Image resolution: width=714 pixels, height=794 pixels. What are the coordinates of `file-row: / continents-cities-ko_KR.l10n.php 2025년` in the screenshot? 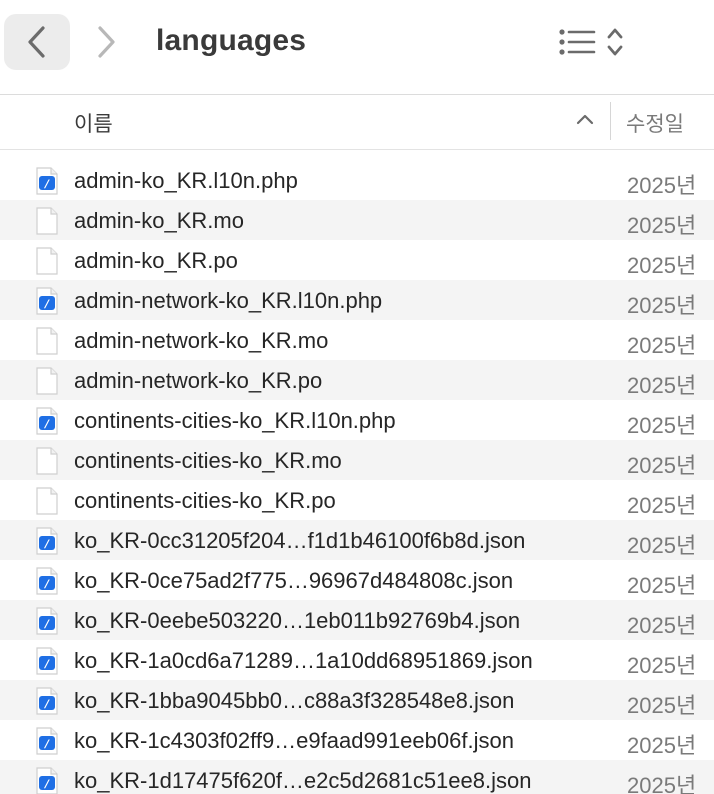 It's located at (357, 420).